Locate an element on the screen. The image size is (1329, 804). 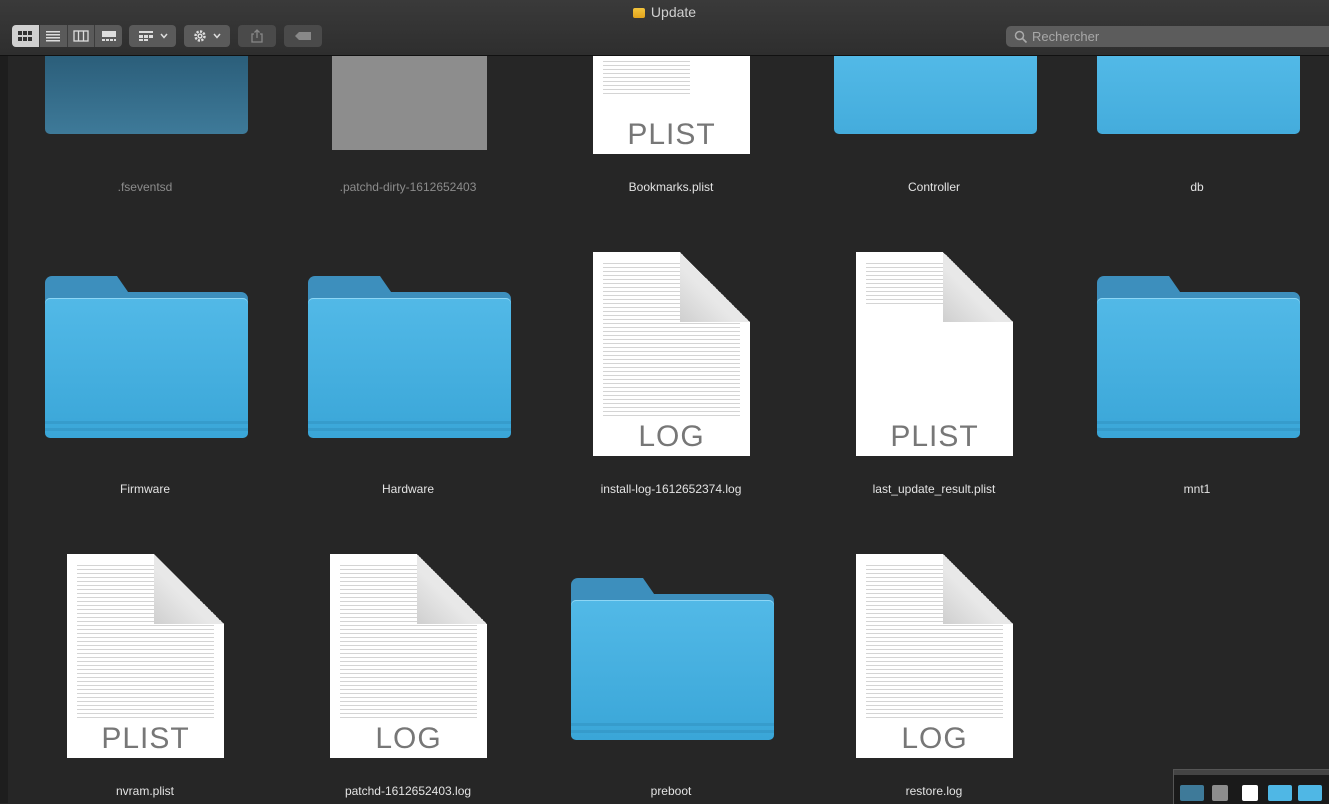
action-button is located at coordinates (207, 36).